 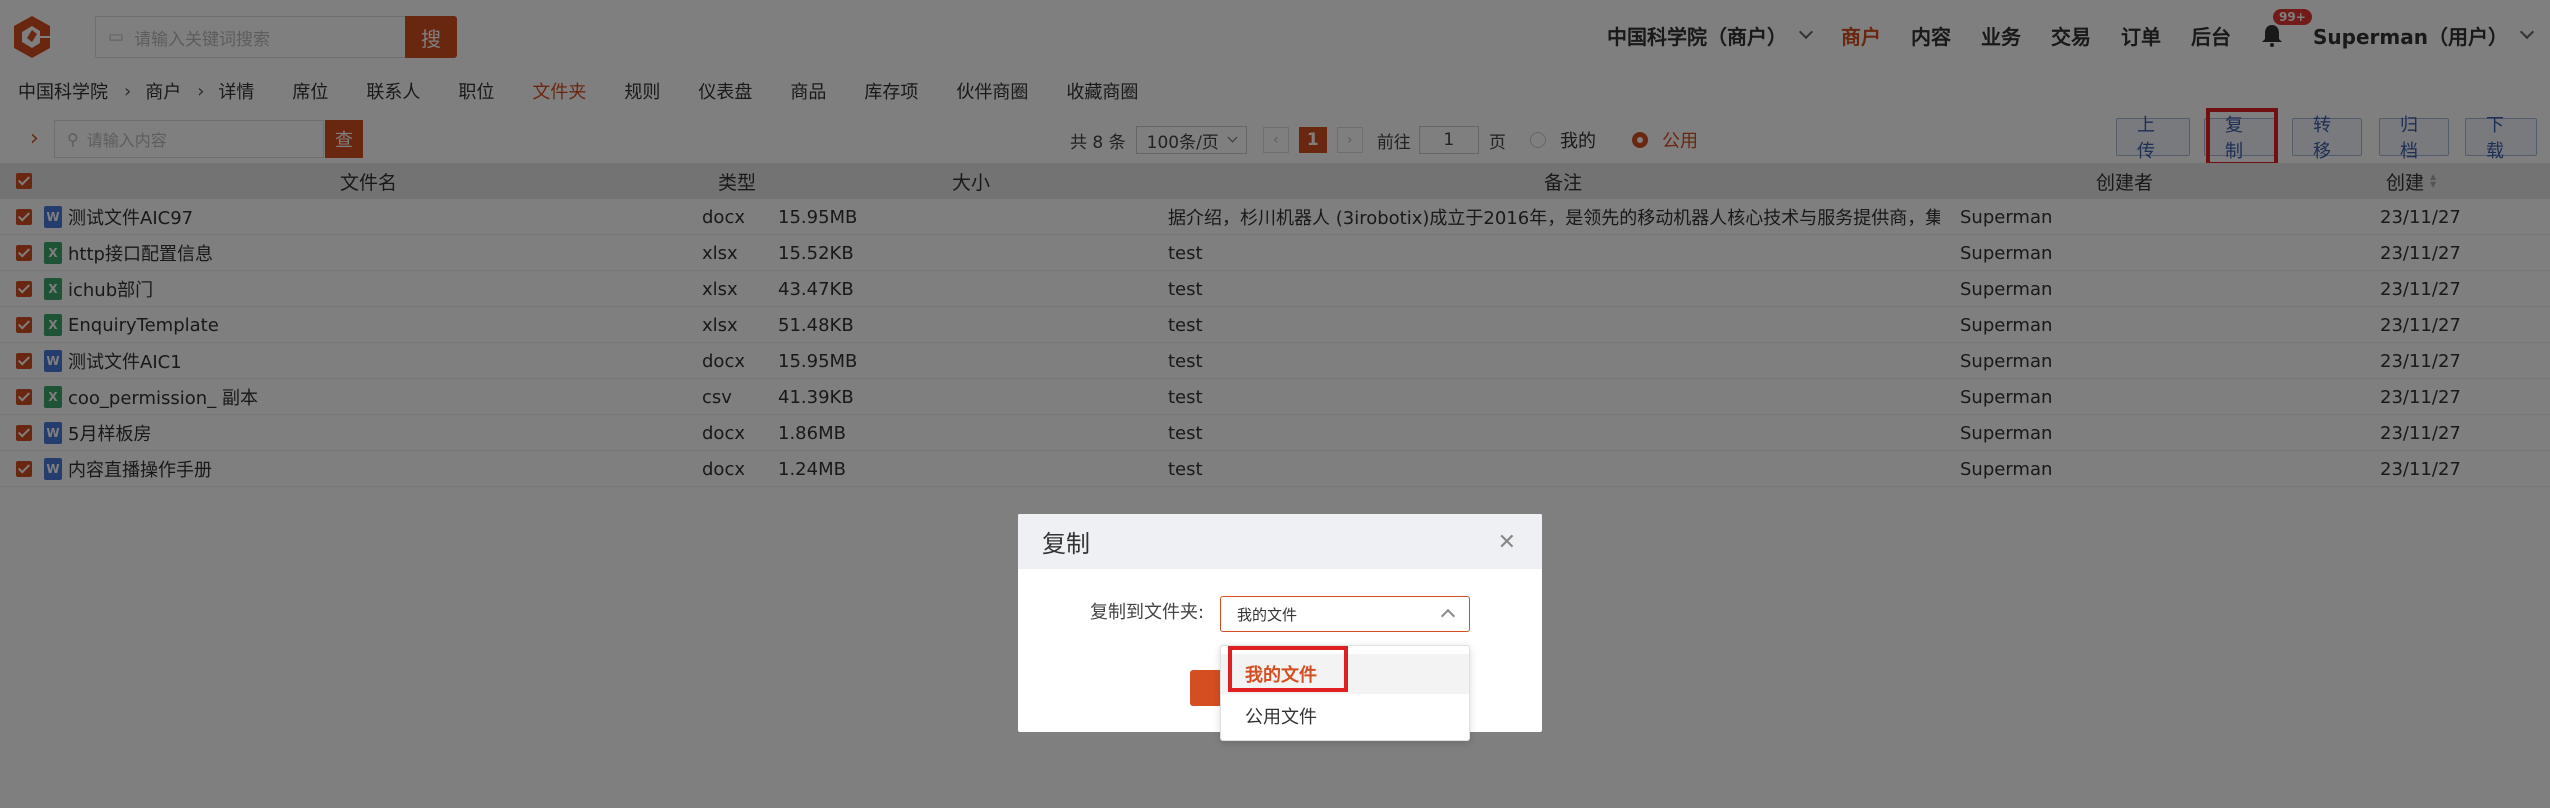 I want to click on option-public-files: 公用文件, so click(x=1345, y=716).